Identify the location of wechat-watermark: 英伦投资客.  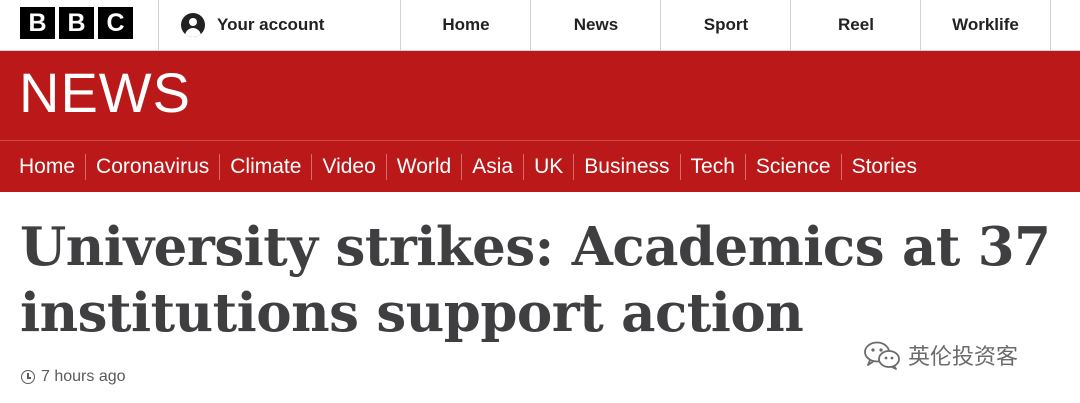
(940, 355).